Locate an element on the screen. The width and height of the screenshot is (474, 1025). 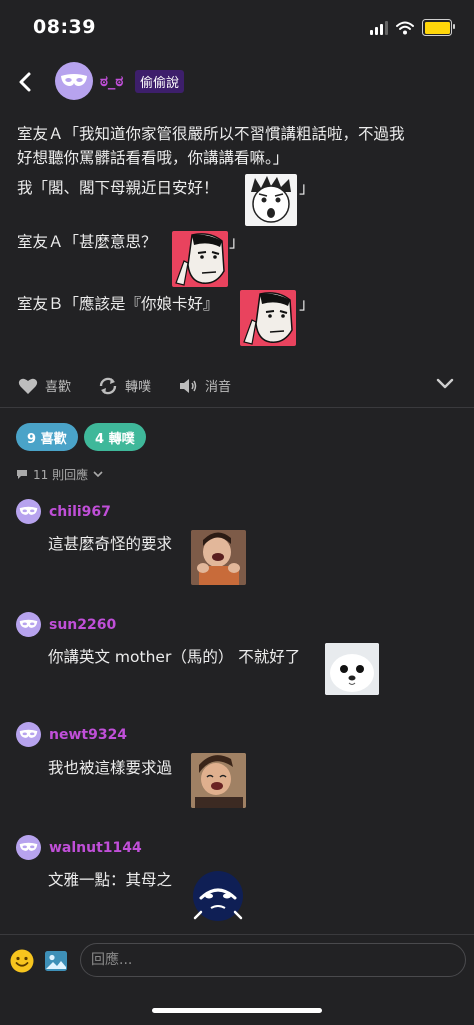
like-button: 喜歡 is located at coordinates (44, 385).